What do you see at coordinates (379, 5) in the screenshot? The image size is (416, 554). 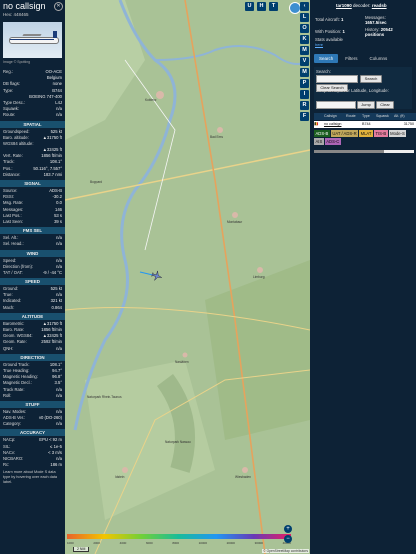 I see `readsb-link: readsb` at bounding box center [379, 5].